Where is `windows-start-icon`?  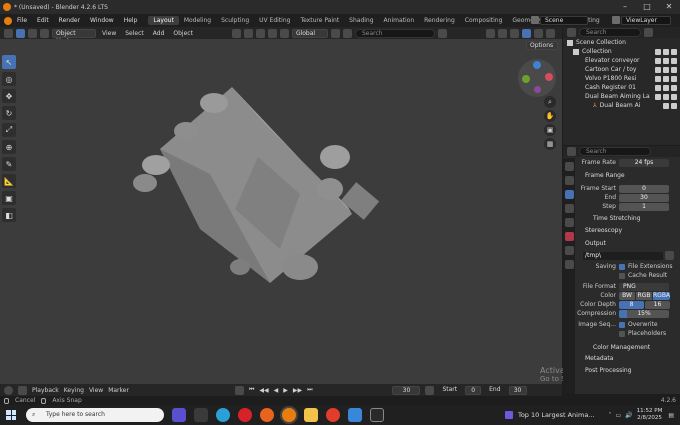 windows-start-icon is located at coordinates (11, 415).